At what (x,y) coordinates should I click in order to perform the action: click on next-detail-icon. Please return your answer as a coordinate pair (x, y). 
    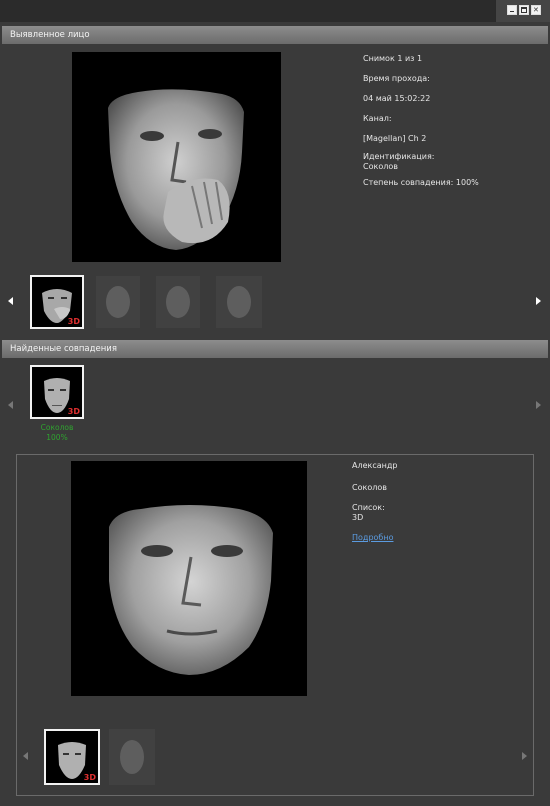
    Looking at the image, I should click on (524, 756).